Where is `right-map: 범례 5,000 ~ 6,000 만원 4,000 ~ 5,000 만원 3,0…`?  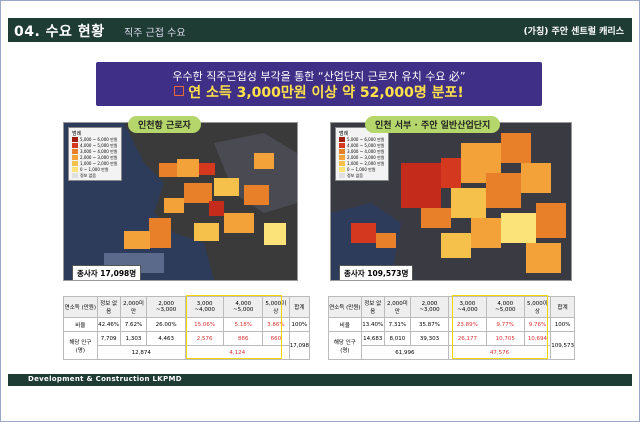 right-map: 범례 5,000 ~ 6,000 만원 4,000 ~ 5,000 만원 3,0… is located at coordinates (451, 201).